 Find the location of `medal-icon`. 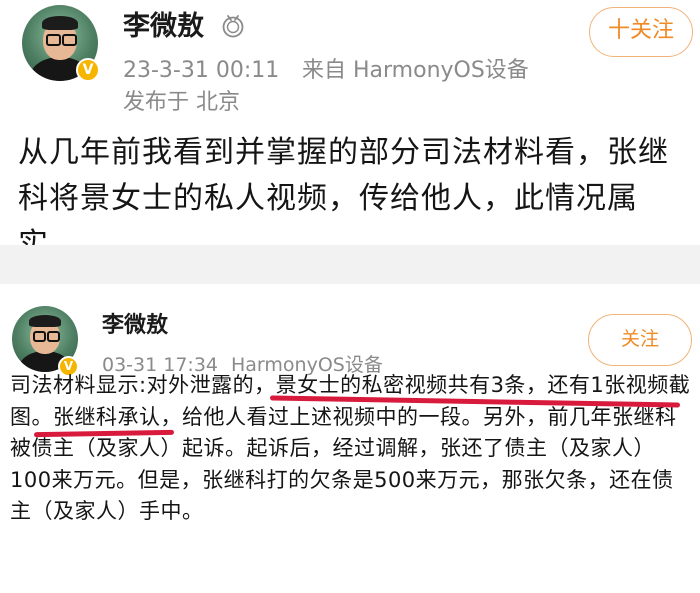

medal-icon is located at coordinates (233, 26).